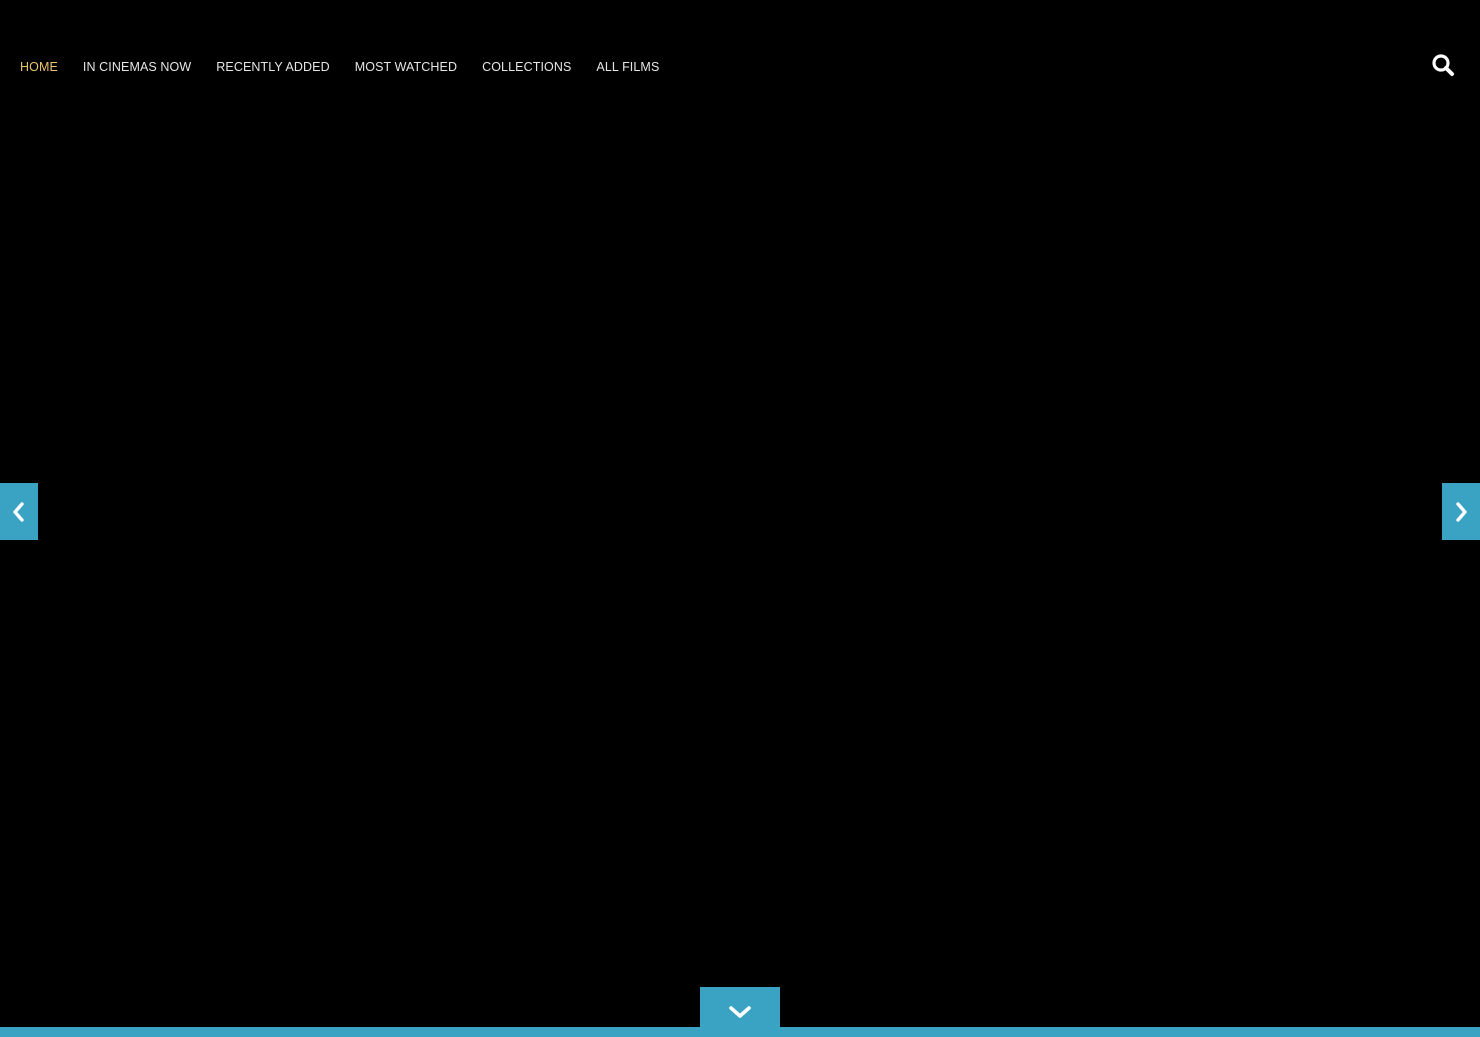  I want to click on nav-item-most-watched: MOST WATCHED, so click(406, 67).